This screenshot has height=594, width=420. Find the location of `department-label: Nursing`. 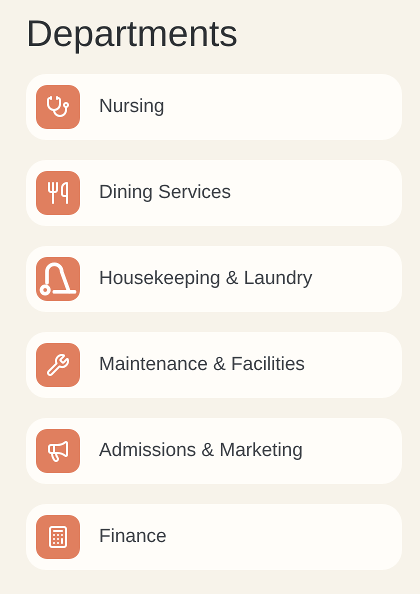

department-label: Nursing is located at coordinates (131, 106).